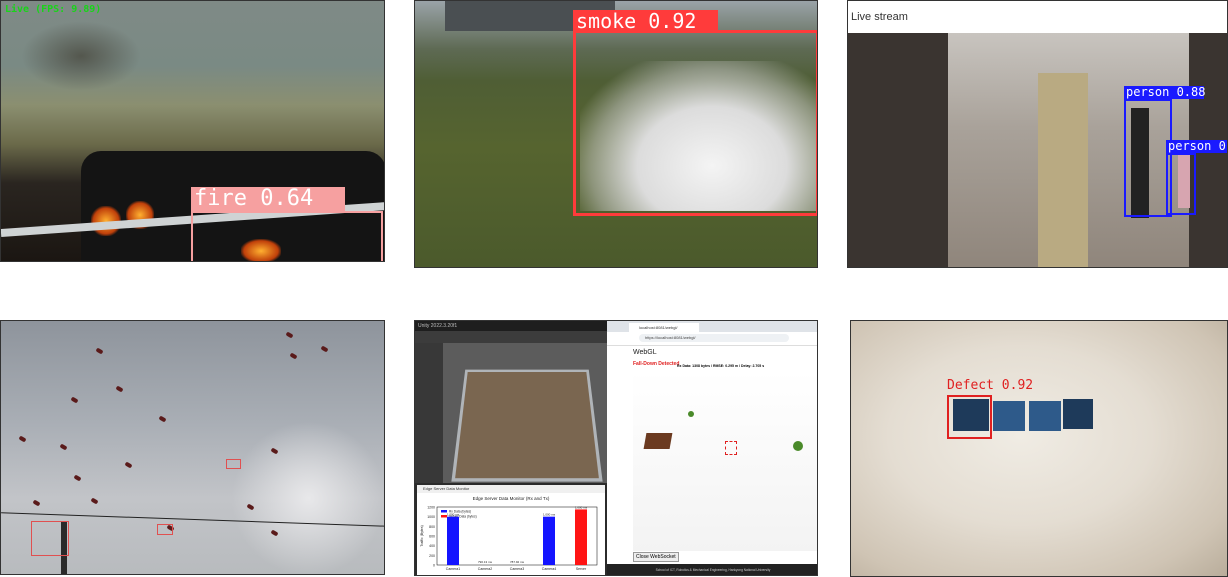  What do you see at coordinates (645, 352) in the screenshot?
I see `webgl-heading: WebGL` at bounding box center [645, 352].